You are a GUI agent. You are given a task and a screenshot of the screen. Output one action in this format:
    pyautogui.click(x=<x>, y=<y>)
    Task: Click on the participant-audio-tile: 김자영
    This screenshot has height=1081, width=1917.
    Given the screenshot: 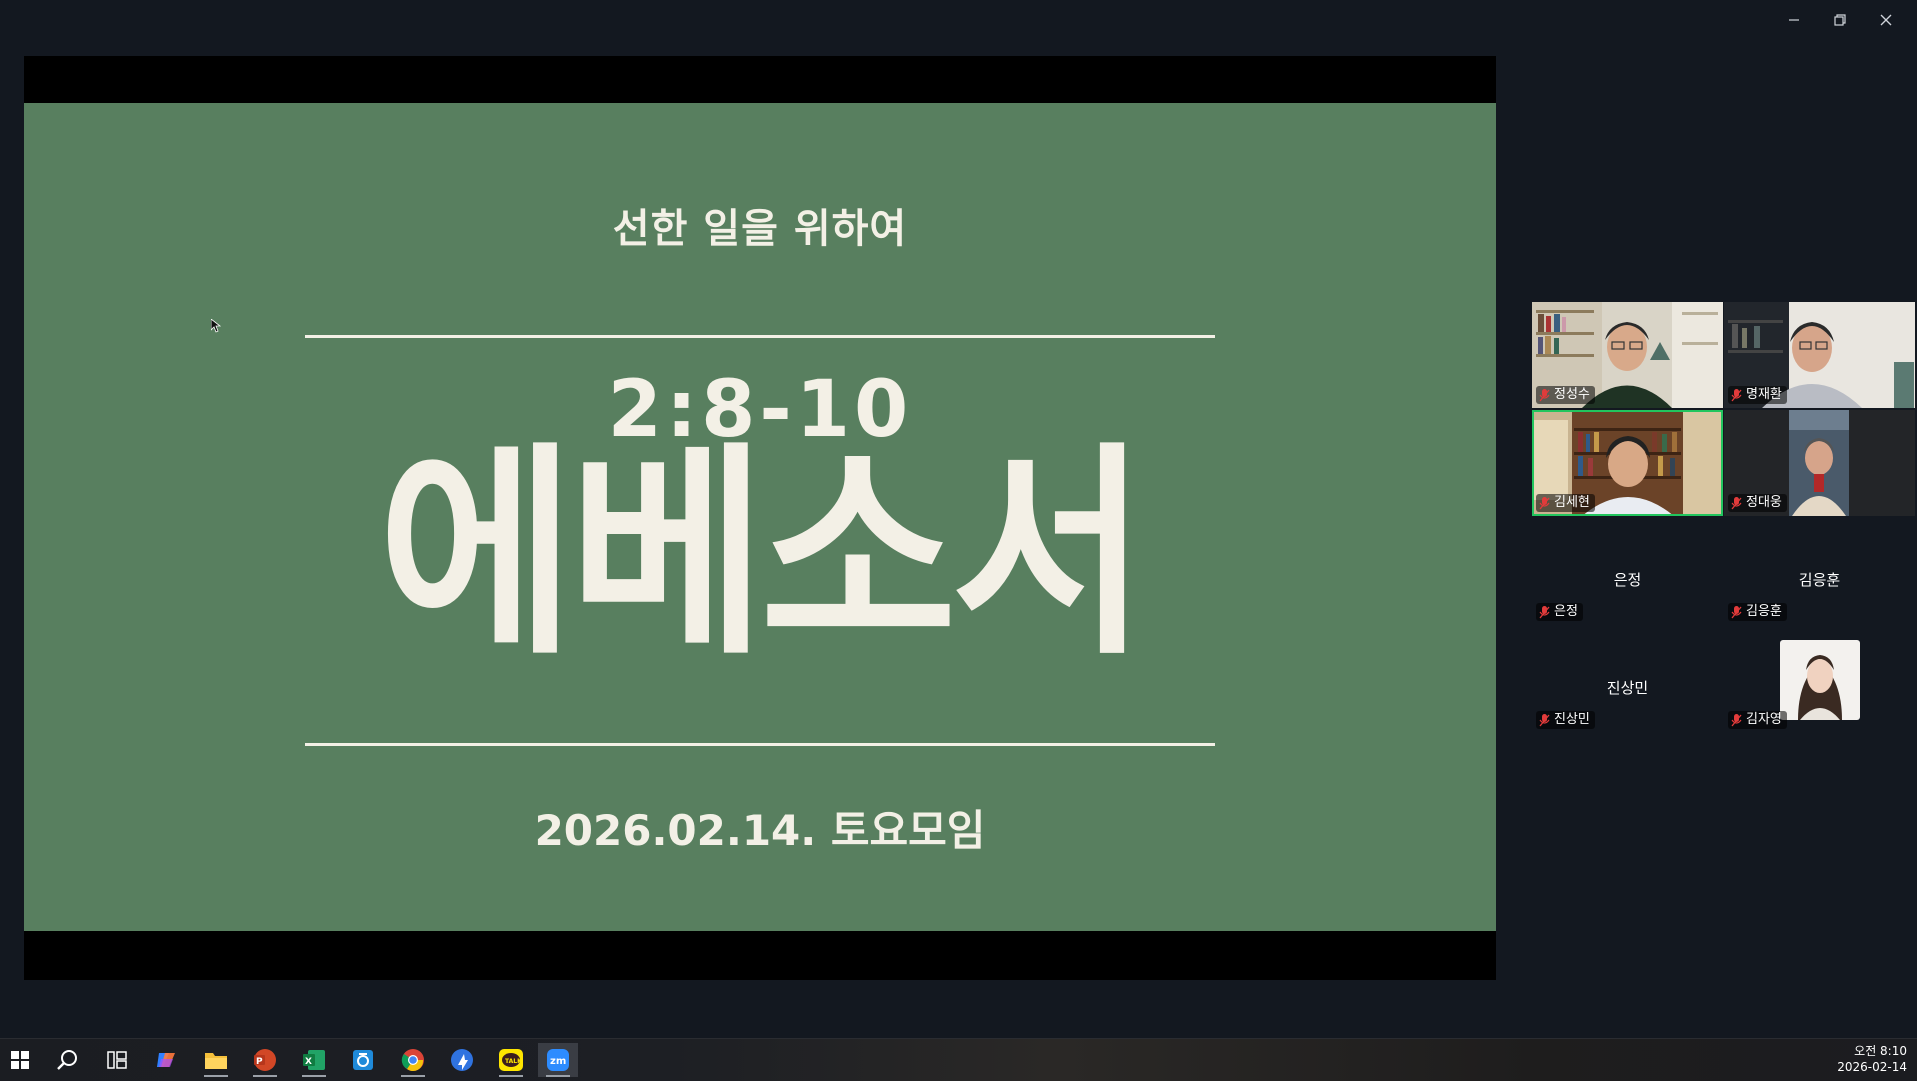 What is the action you would take?
    pyautogui.click(x=1819, y=693)
    